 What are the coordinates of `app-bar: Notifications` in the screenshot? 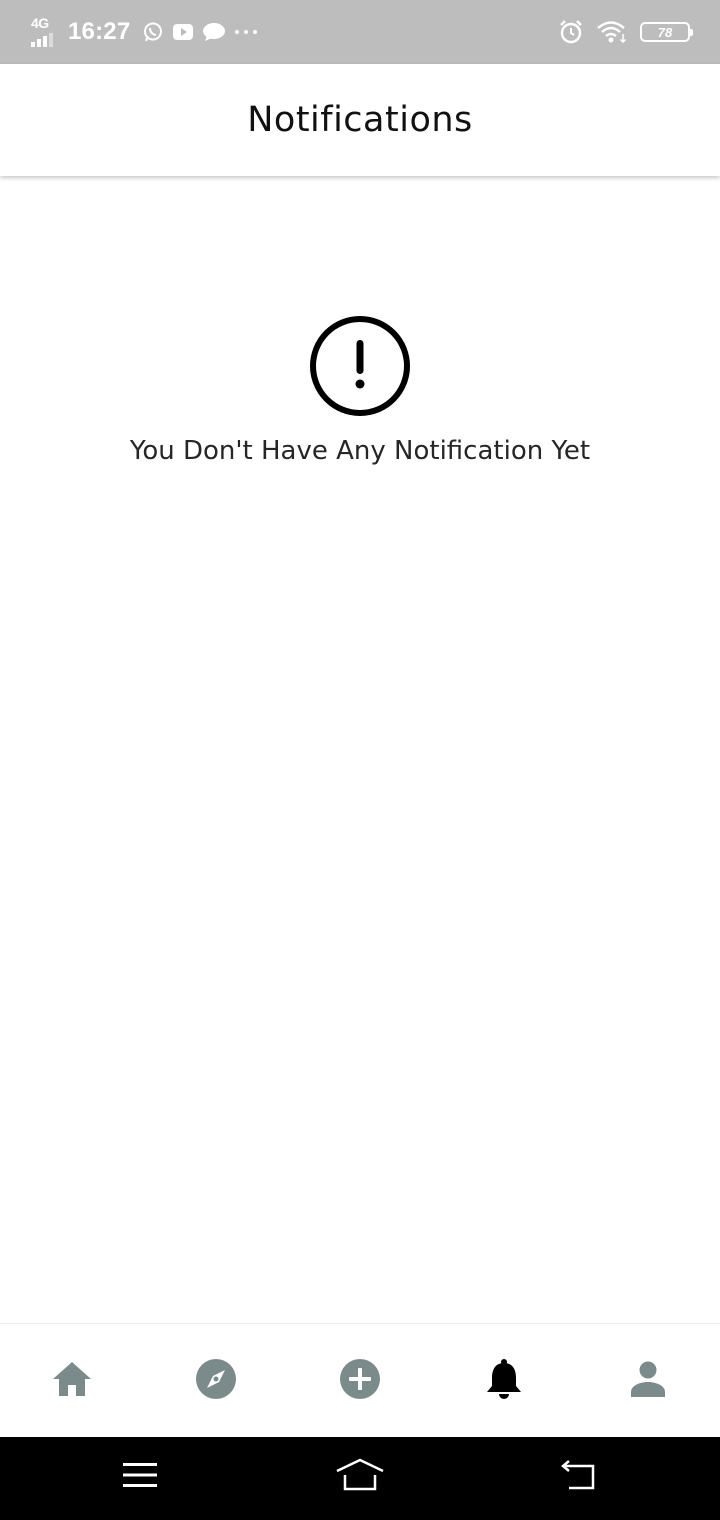 It's located at (360, 120).